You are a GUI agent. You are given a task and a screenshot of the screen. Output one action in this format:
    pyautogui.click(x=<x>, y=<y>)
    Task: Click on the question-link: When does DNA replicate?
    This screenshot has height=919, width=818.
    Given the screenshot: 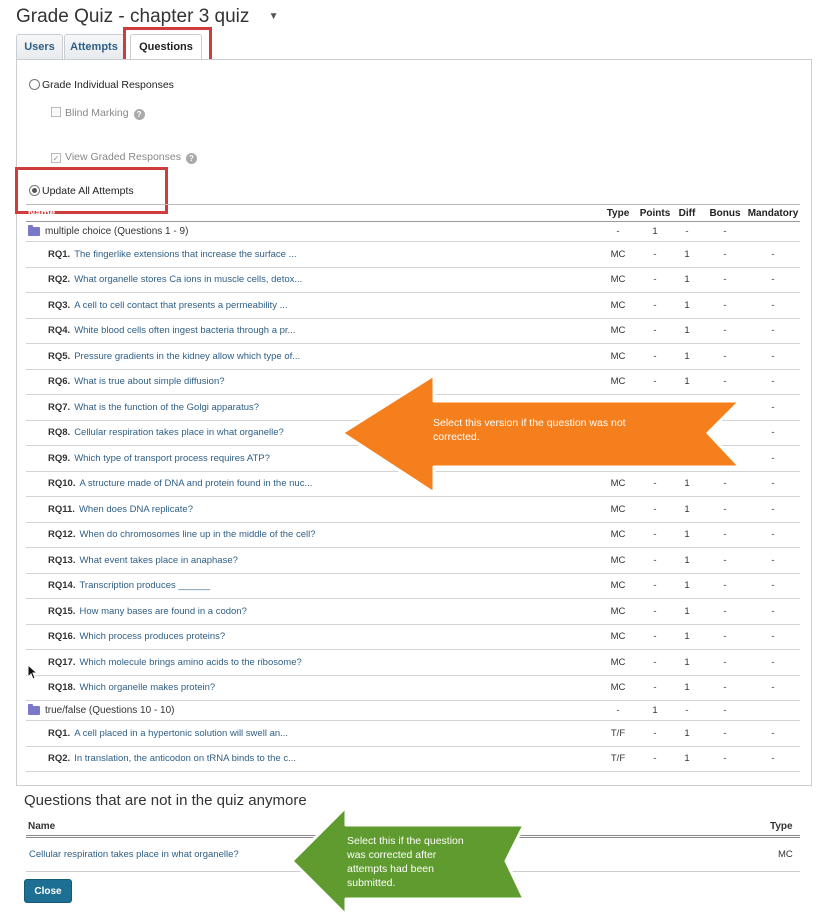 What is the action you would take?
    pyautogui.click(x=136, y=509)
    